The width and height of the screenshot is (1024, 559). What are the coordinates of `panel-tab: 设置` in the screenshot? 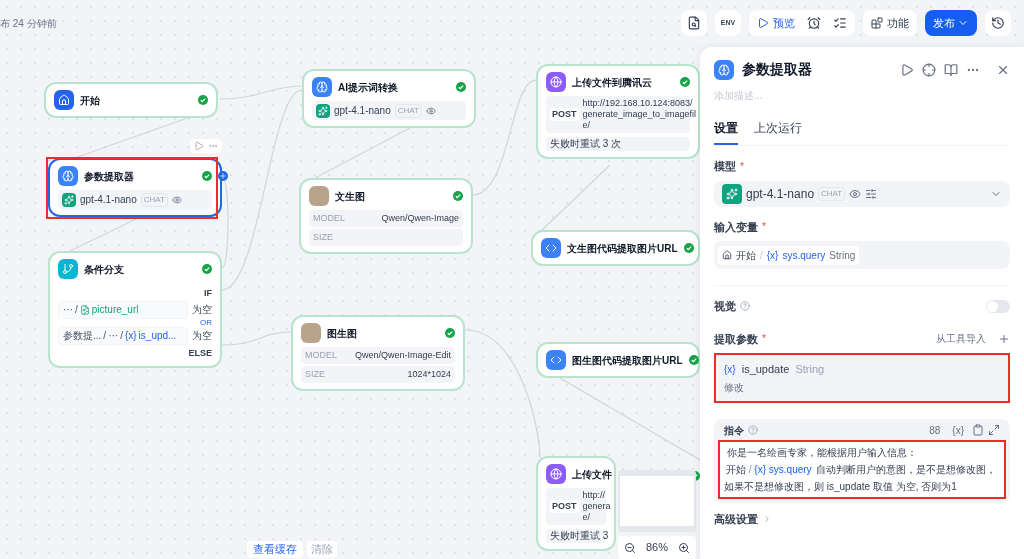 It's located at (726, 132).